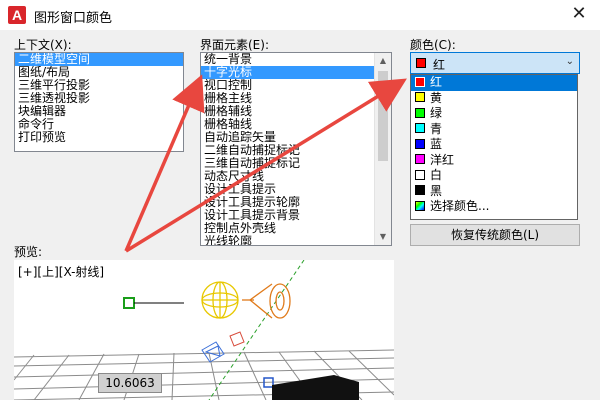  Describe the element at coordinates (436, 113) in the screenshot. I see `color-option-label: 绿` at that location.